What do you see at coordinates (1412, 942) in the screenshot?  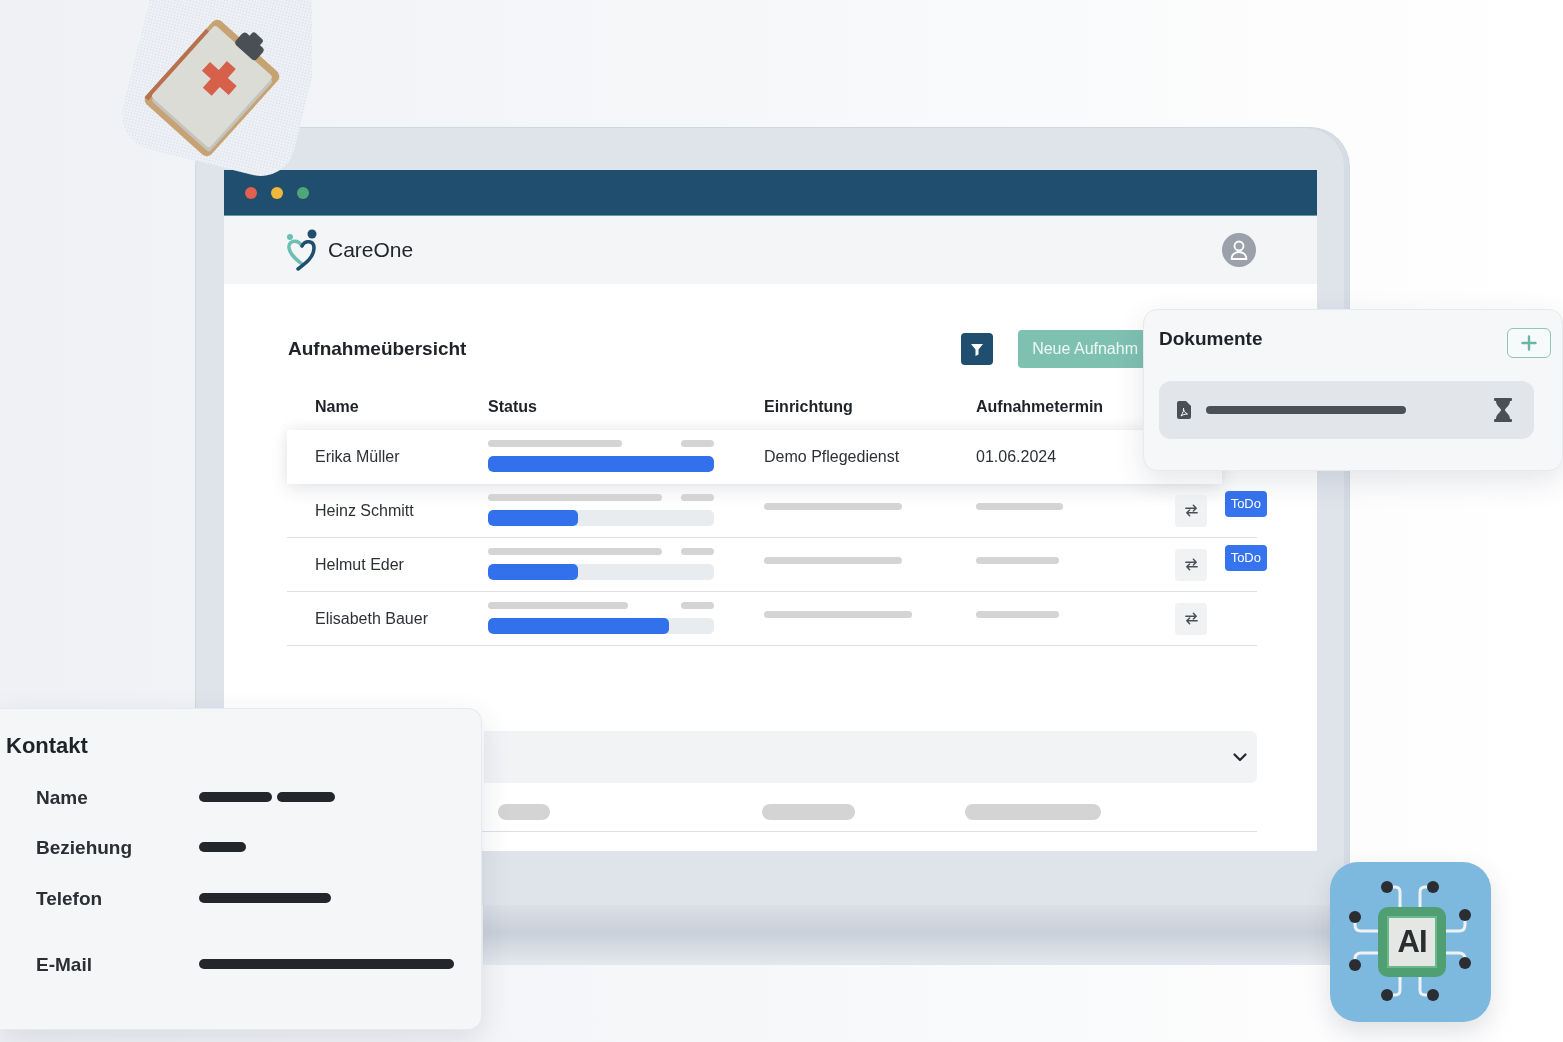 I see `chip-label: AI` at bounding box center [1412, 942].